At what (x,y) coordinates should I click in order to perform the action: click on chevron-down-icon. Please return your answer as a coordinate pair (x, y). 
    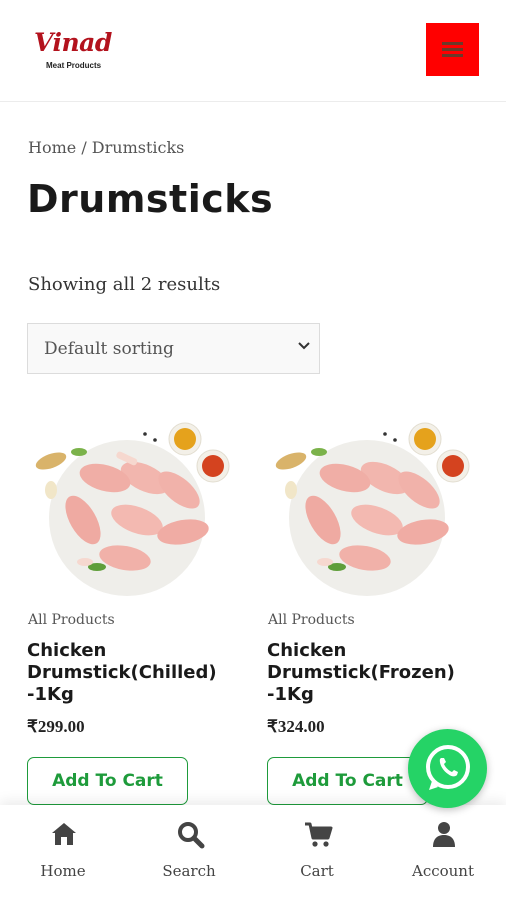
    Looking at the image, I should click on (304, 346).